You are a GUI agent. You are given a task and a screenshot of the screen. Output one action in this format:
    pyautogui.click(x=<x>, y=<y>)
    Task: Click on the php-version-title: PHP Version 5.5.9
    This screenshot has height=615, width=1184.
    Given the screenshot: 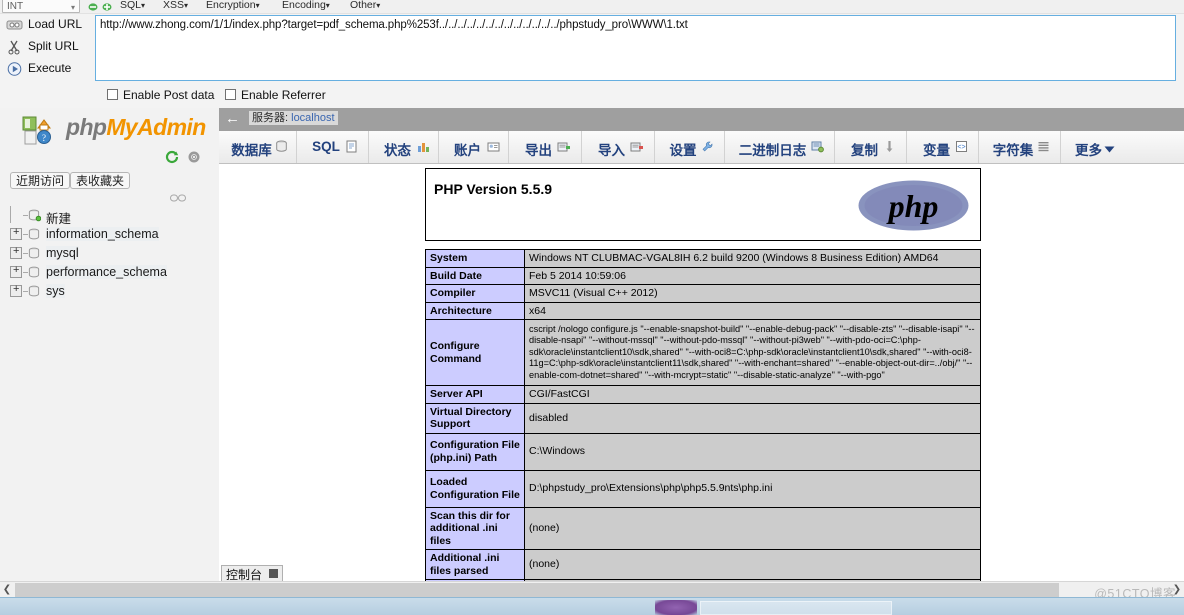 What is the action you would take?
    pyautogui.click(x=493, y=189)
    